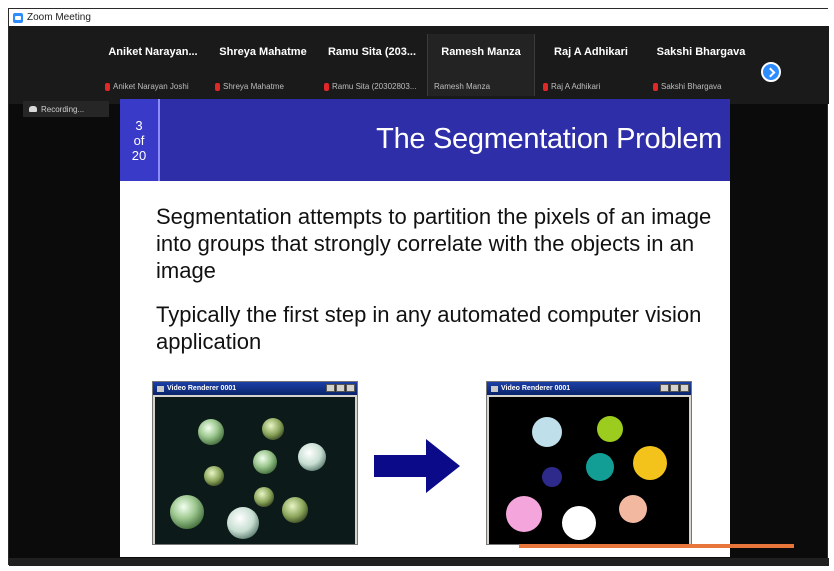 The height and width of the screenshot is (571, 834). I want to click on participant-tile-active-speaker: Ramesh Manza Ramesh Manza, so click(481, 65).